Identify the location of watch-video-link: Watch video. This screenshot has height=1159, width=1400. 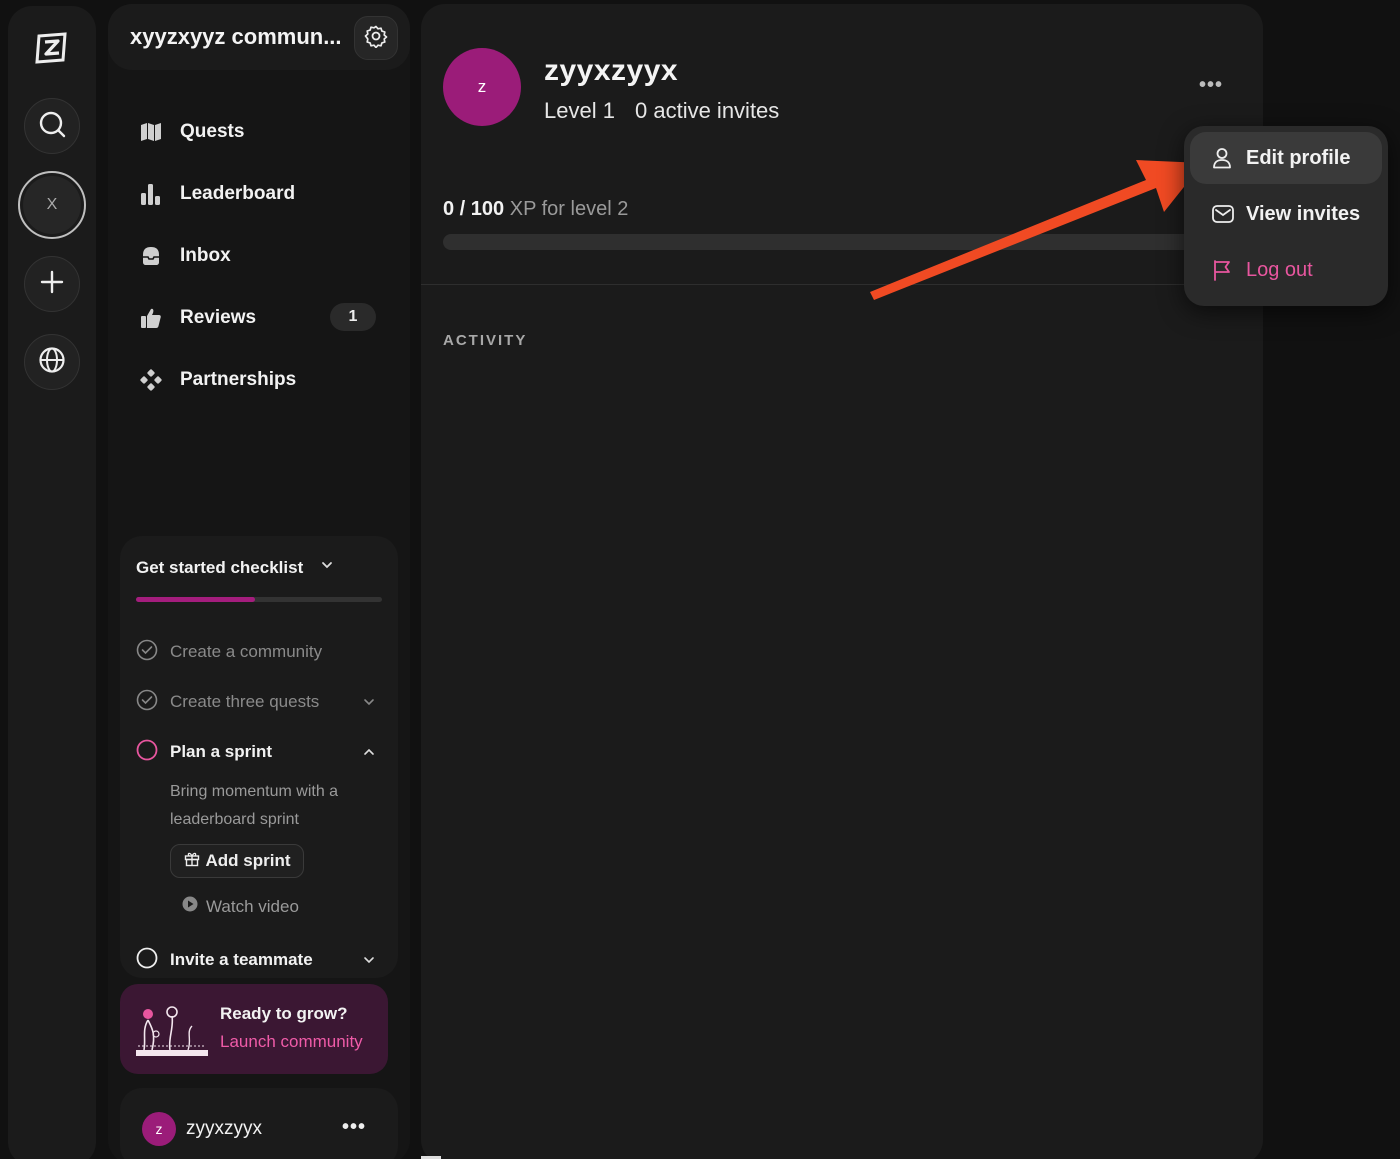
(240, 906).